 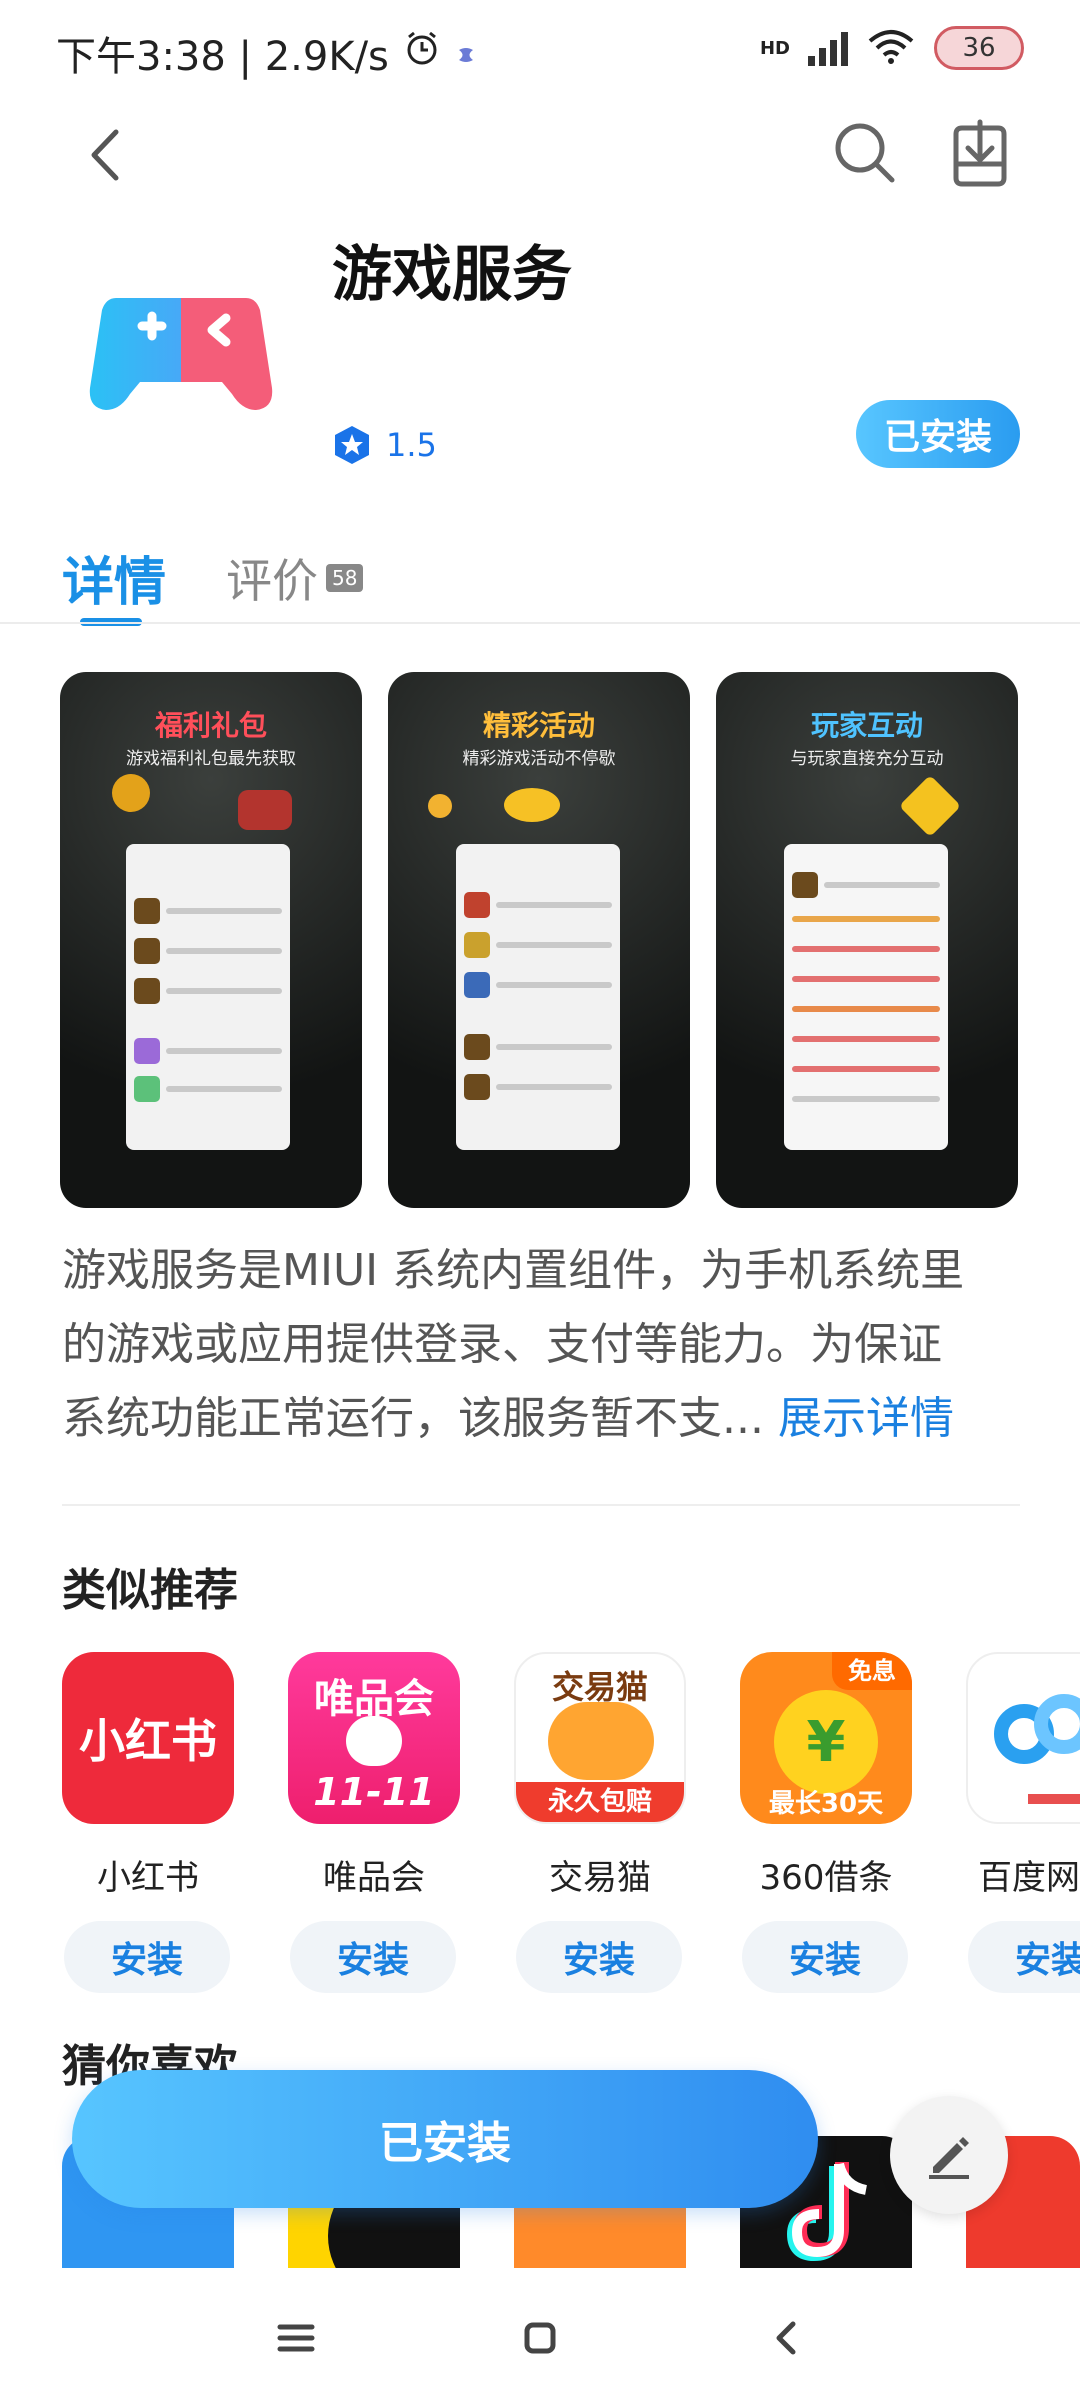 What do you see at coordinates (540, 623) in the screenshot?
I see `tab-divider` at bounding box center [540, 623].